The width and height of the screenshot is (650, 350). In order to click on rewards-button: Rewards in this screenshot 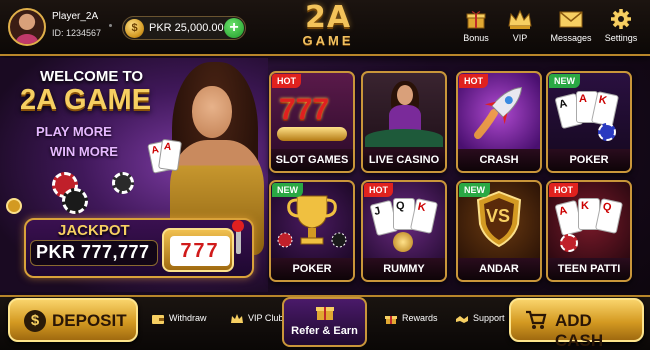, I will do `click(411, 320)`.